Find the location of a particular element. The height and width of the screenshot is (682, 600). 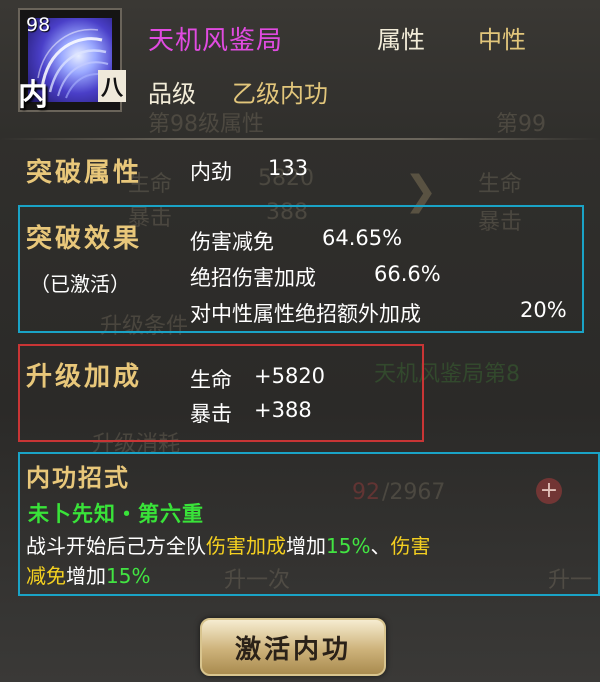

ghost-level-attr: 第98级属性 is located at coordinates (206, 124).